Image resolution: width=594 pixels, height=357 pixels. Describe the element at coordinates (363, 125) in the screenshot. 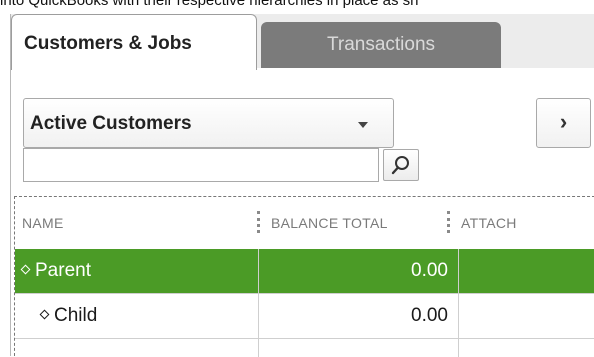

I see `chevron-down-icon` at that location.